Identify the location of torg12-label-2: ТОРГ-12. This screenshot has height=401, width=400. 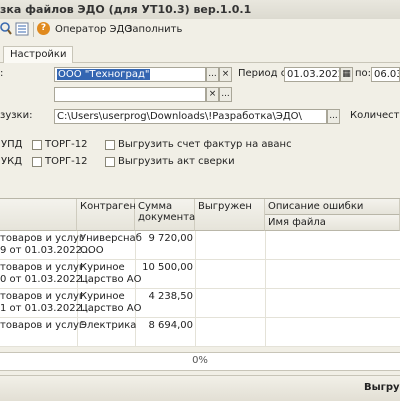
(66, 161).